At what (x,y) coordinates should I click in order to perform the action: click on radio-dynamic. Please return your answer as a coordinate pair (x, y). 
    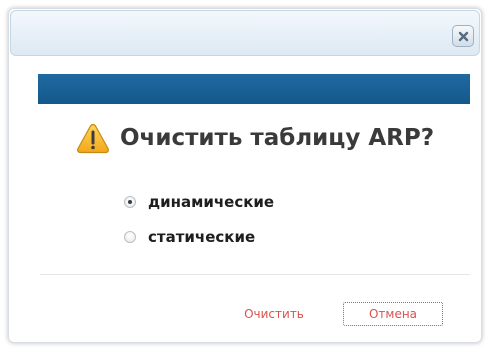
    Looking at the image, I should click on (130, 202).